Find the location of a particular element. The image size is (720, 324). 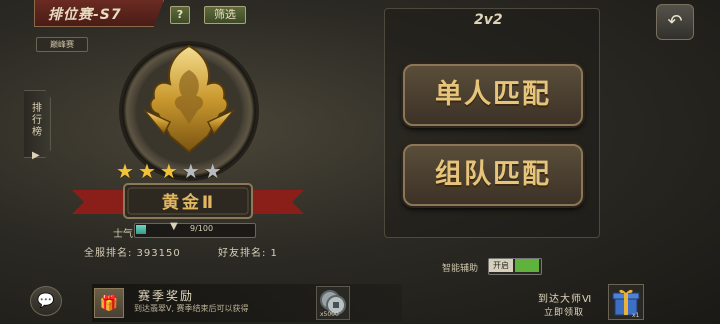

back-button: ↶ is located at coordinates (675, 22).